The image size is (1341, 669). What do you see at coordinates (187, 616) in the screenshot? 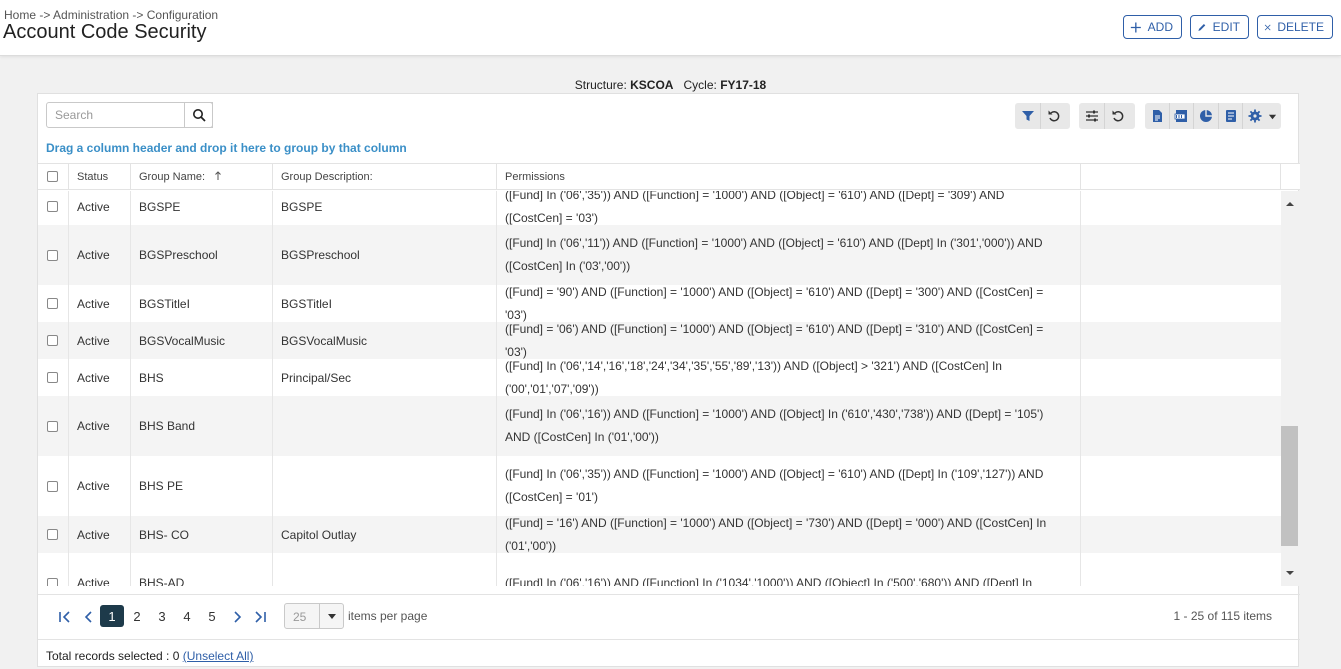
I see `page-4-button: 4` at bounding box center [187, 616].